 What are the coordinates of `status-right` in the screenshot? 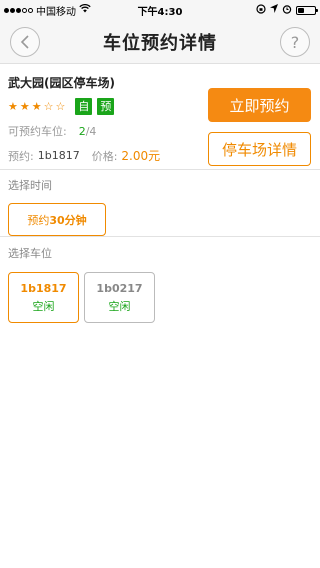 It's located at (287, 10).